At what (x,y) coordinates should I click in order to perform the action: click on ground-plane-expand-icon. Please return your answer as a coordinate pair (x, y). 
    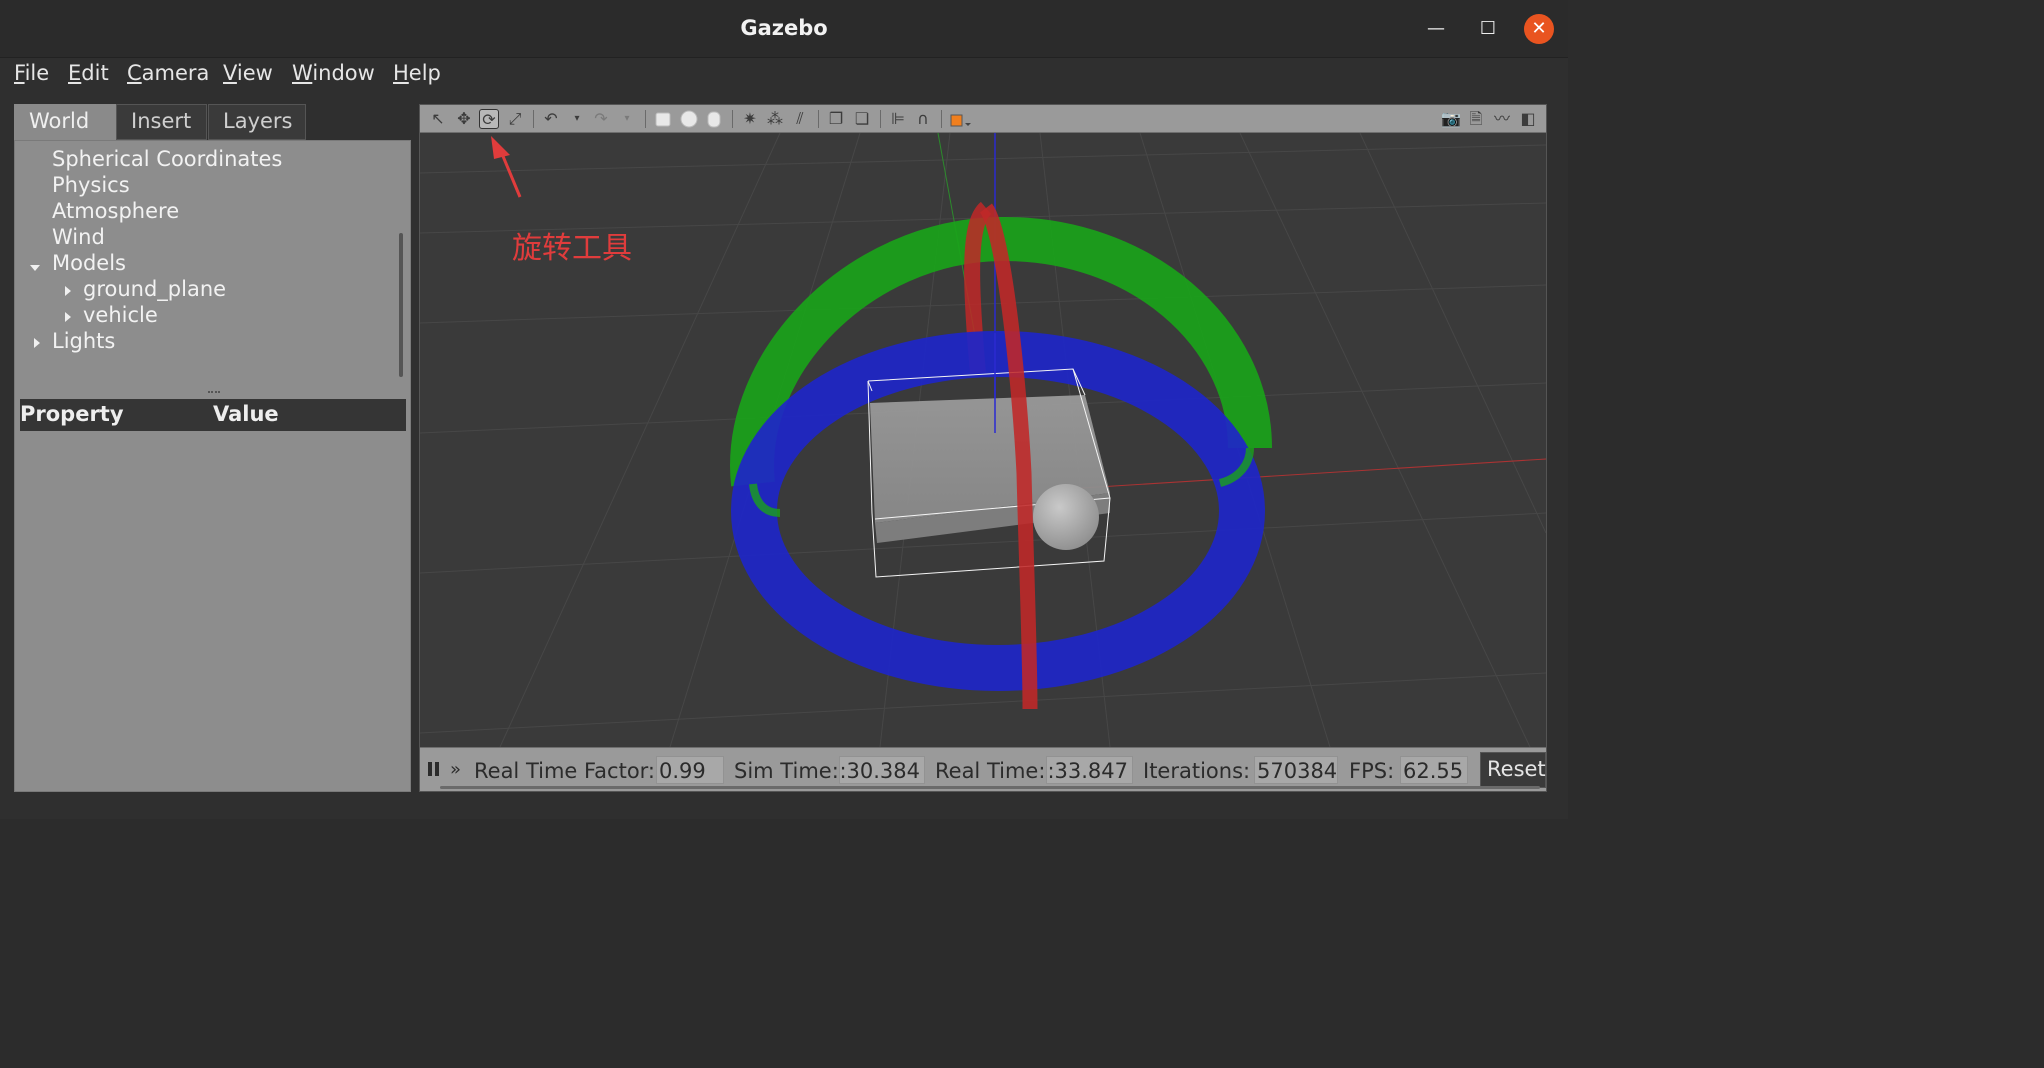
    Looking at the image, I should click on (68, 291).